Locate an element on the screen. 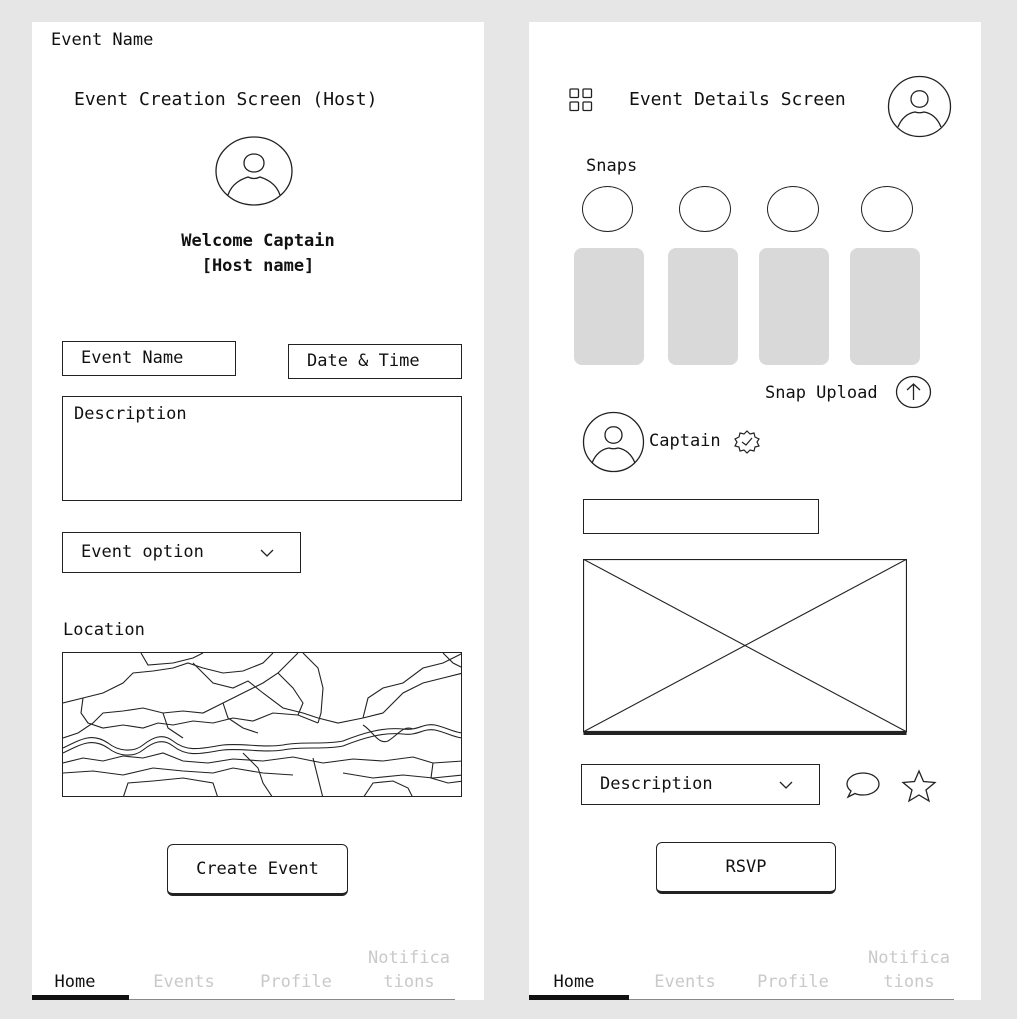 This screenshot has height=1019, width=1017. description-select-label: Description is located at coordinates (656, 784).